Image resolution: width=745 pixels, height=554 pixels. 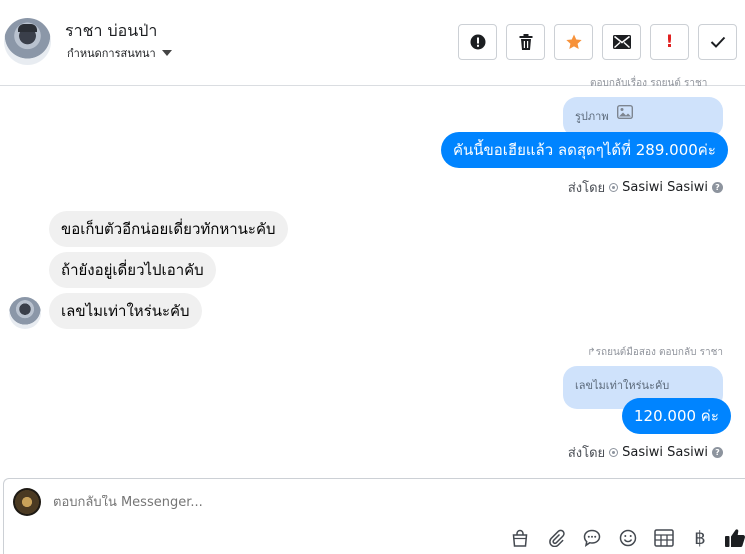 I want to click on reply-context-note: ตอบกลับเรื่อง รถยนต์ ราชา, so click(x=649, y=83).